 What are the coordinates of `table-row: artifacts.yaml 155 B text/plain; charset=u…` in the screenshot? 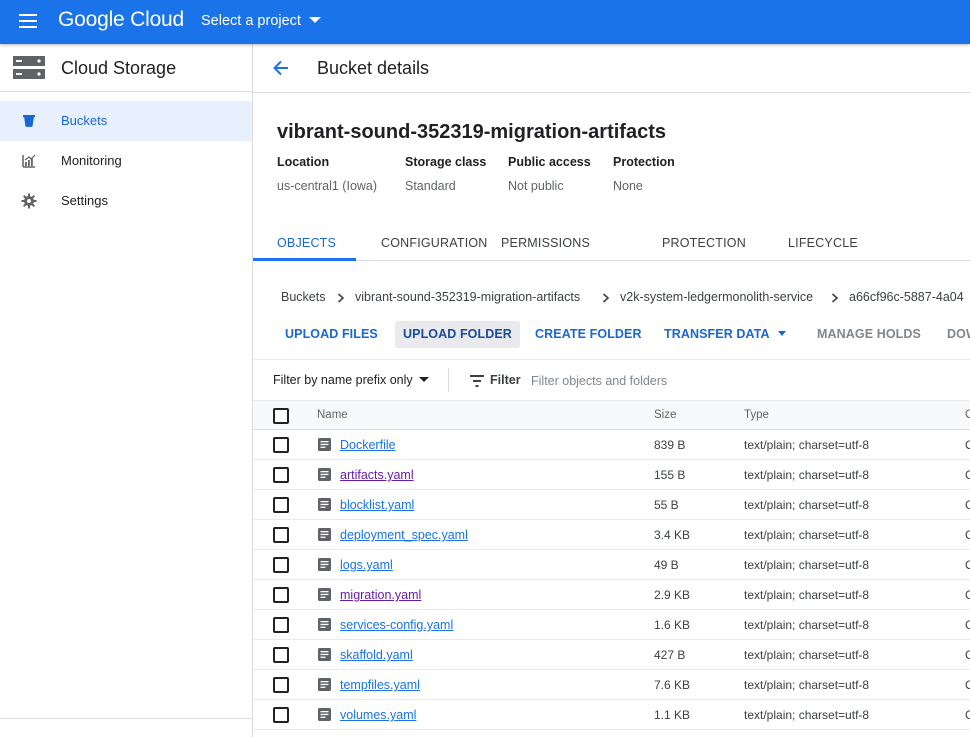 It's located at (611, 475).